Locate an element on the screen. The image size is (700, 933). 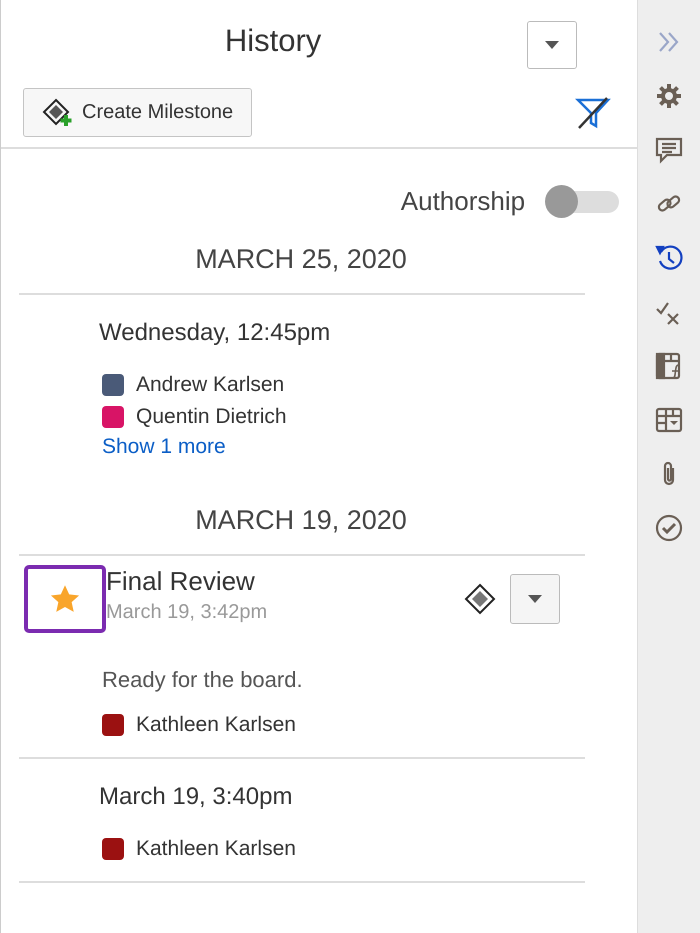
star-button is located at coordinates (65, 599).